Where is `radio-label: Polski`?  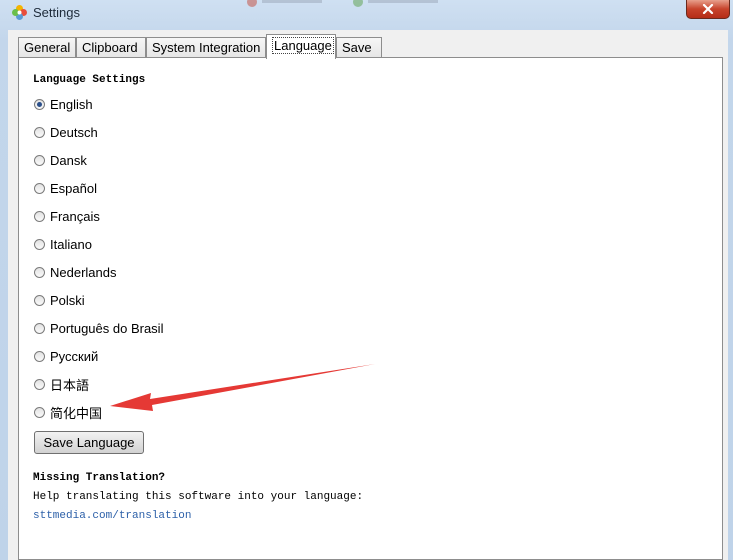 radio-label: Polski is located at coordinates (67, 300).